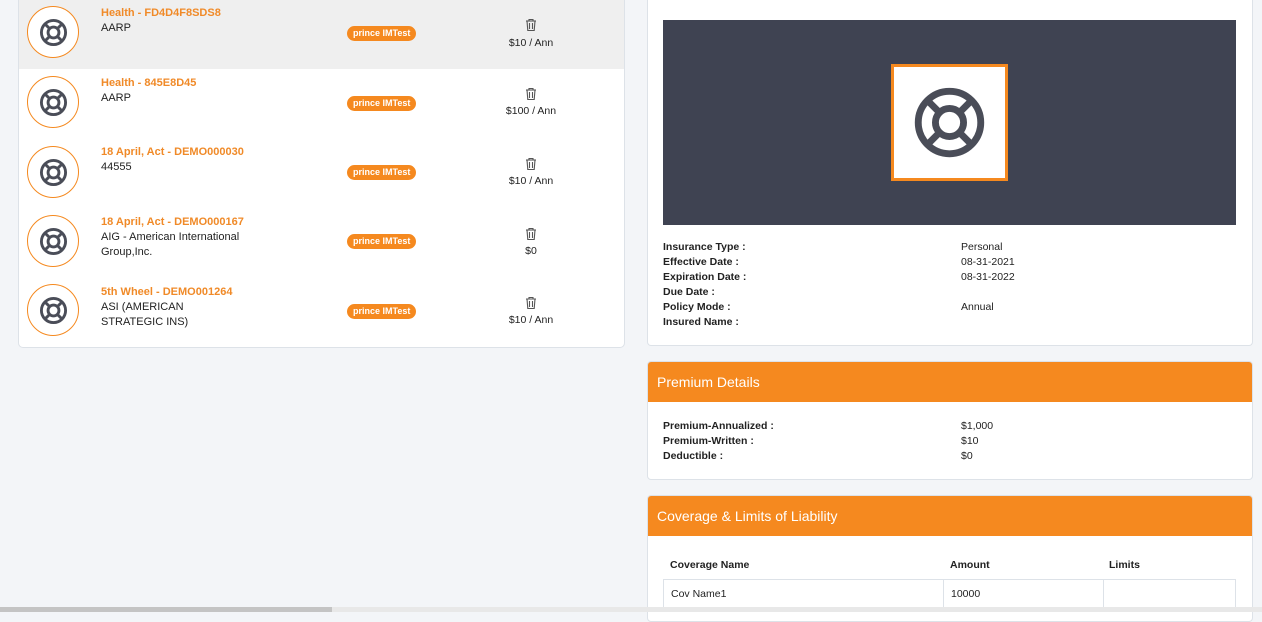 The height and width of the screenshot is (622, 1262). Describe the element at coordinates (718, 426) in the screenshot. I see `premium-annualized-label: Premium-Annualized :` at that location.